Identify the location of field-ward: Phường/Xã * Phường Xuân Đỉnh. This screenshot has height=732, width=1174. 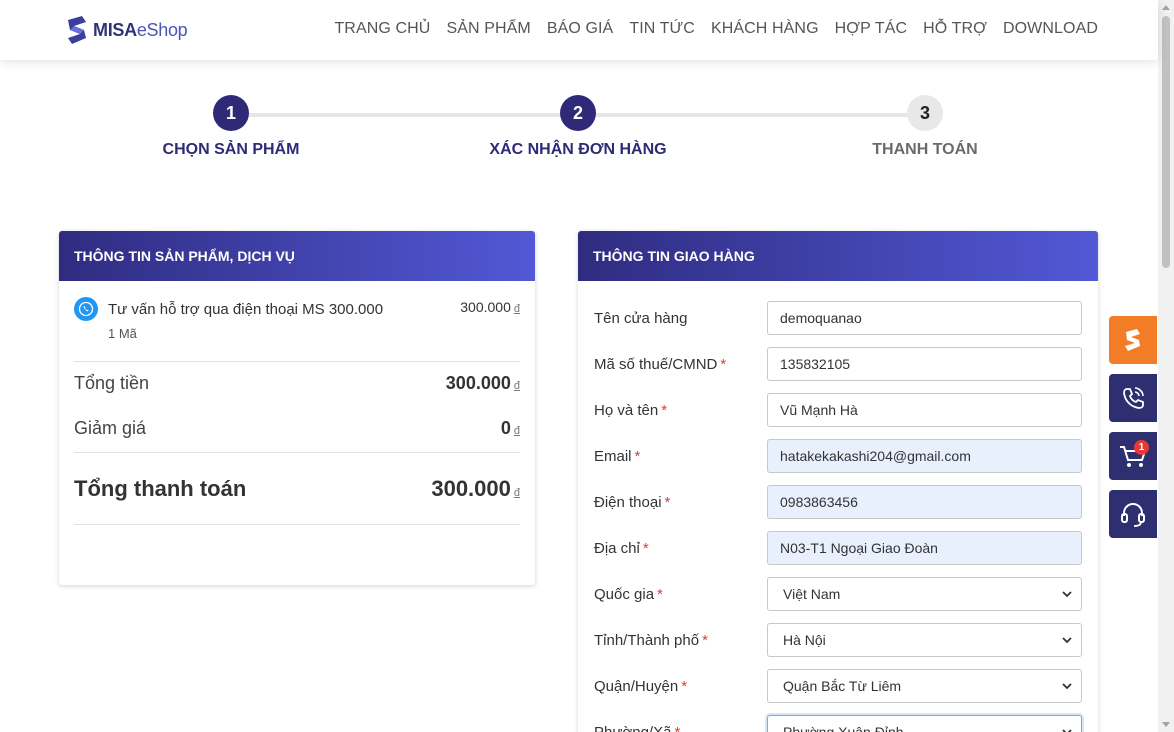
(838, 723).